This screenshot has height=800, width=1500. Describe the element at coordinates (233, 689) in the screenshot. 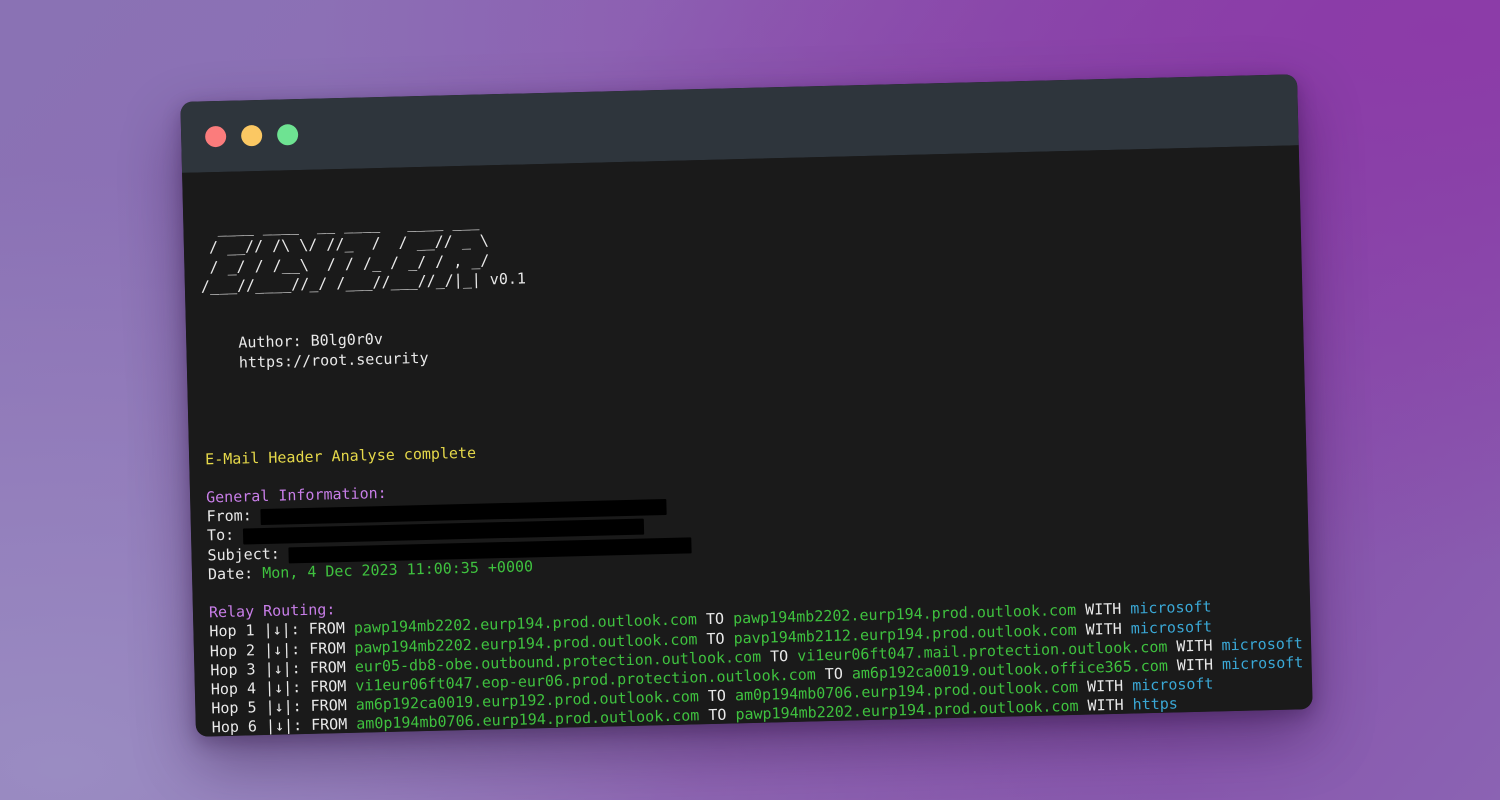

I see `hop-label: Hop 4` at that location.